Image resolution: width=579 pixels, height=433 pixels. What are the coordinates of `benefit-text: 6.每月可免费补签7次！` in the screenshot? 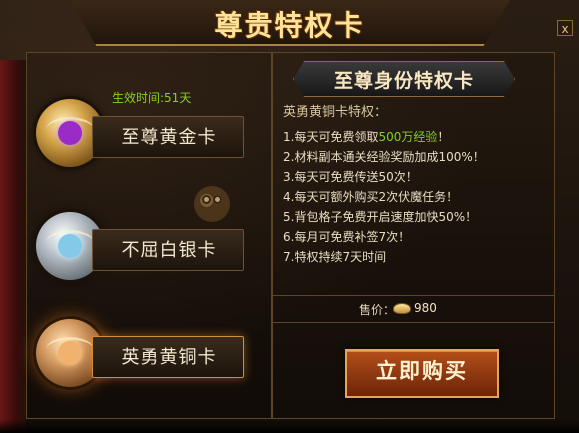 It's located at (347, 237).